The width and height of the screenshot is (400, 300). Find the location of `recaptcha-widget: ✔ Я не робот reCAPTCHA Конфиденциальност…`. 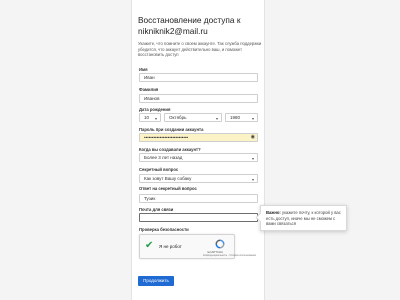

recaptcha-widget: ✔ Я не робот reCAPTCHA Конфиденциальност… is located at coordinates (197, 246).